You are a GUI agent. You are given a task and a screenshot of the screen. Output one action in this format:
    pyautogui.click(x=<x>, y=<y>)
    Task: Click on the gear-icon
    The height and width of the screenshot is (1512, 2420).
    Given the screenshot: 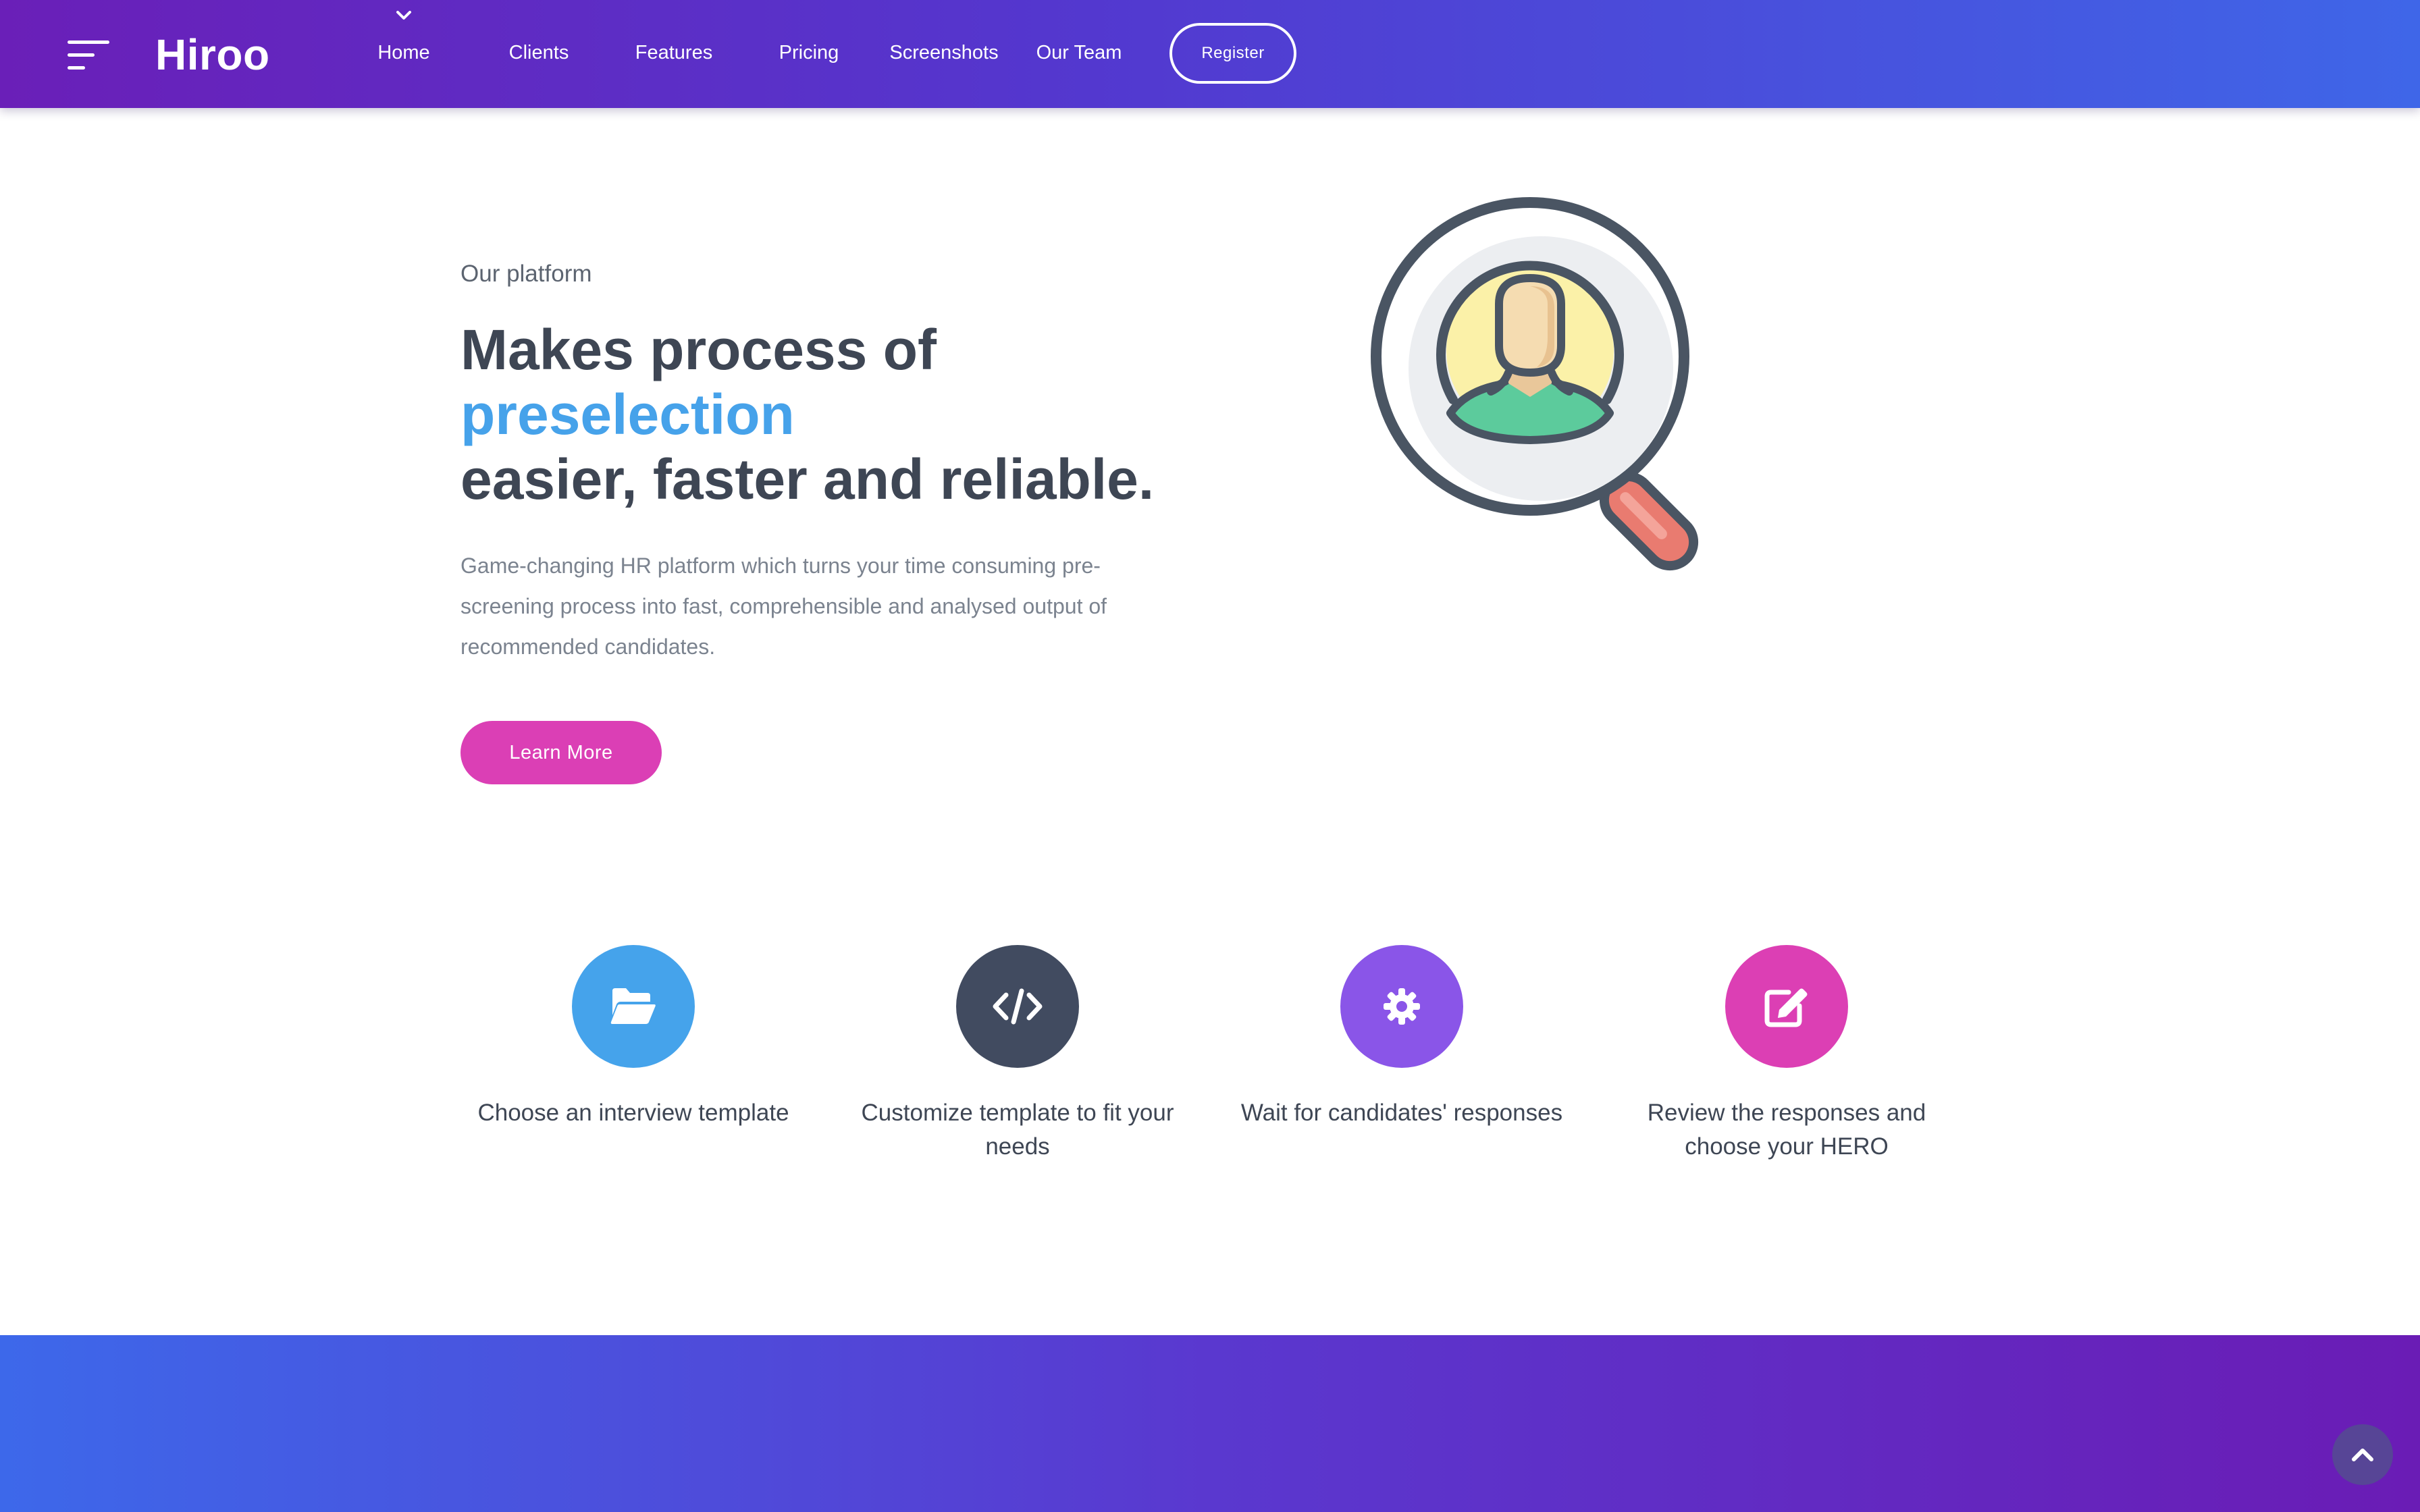 What is the action you would take?
    pyautogui.click(x=1402, y=1006)
    